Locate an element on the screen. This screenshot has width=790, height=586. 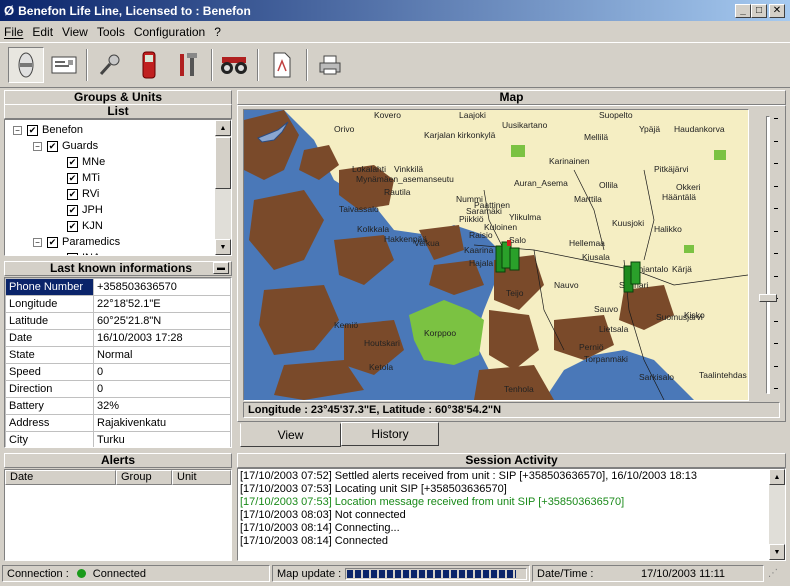
menu-edit: Edit is located at coordinates (42, 32).